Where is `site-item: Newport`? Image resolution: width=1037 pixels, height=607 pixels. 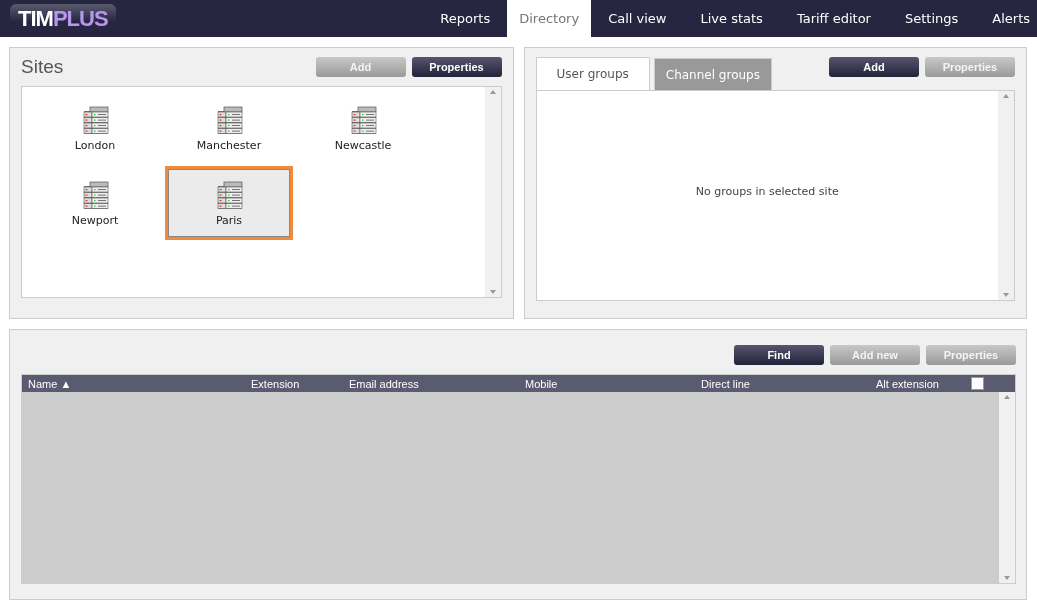 site-item: Newport is located at coordinates (95, 203).